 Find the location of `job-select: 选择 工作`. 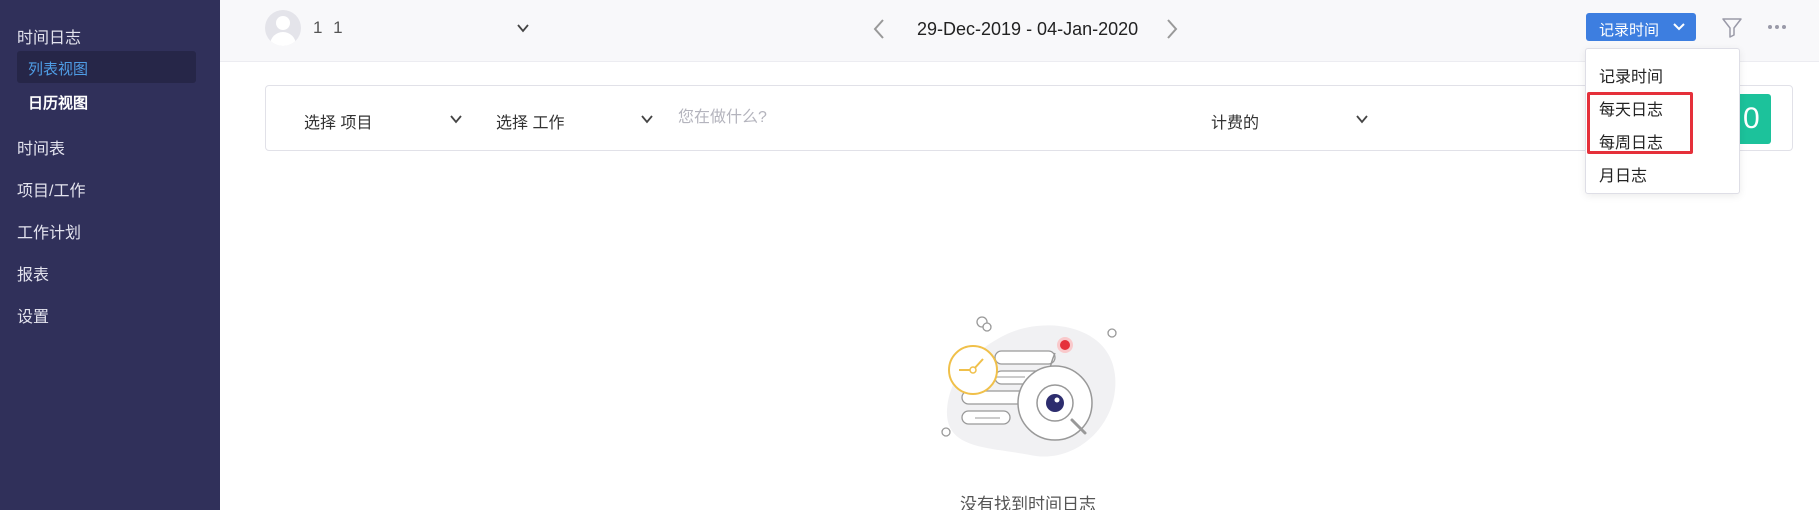

job-select: 选择 工作 is located at coordinates (530, 121).